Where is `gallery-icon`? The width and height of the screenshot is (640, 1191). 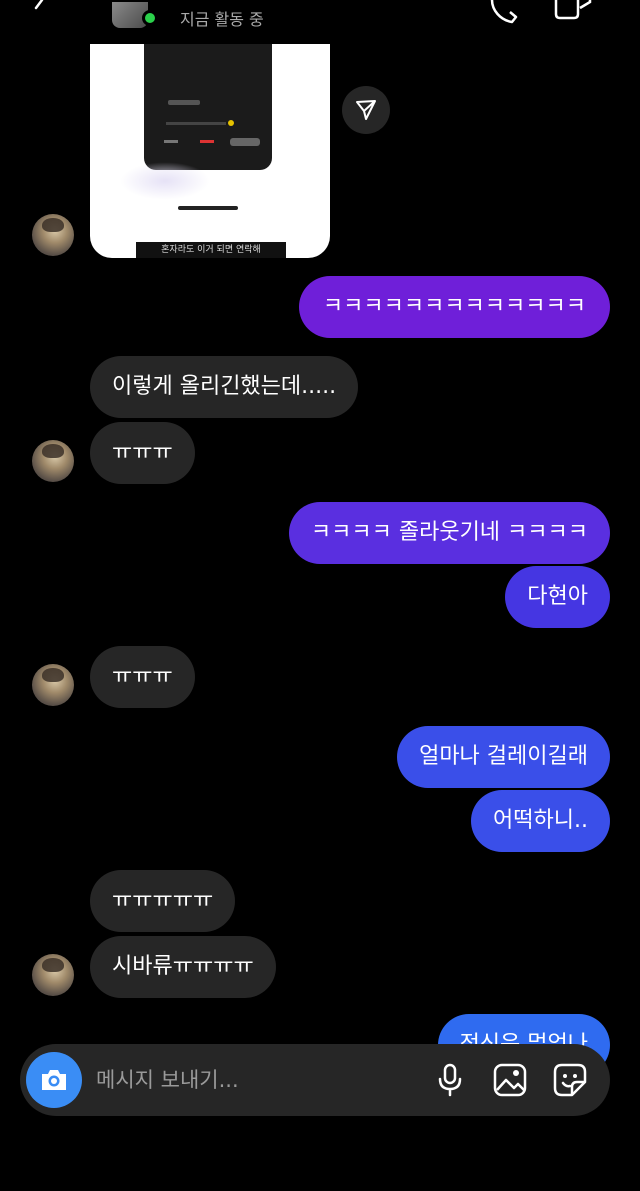 gallery-icon is located at coordinates (510, 1080).